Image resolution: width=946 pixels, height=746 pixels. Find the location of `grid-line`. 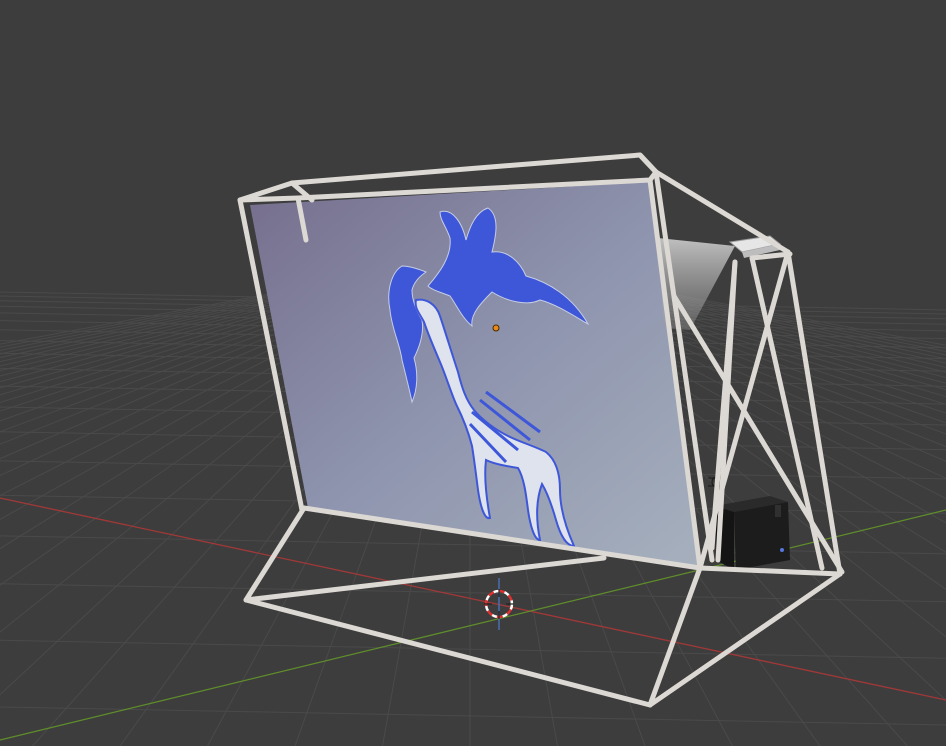

grid-line is located at coordinates (473, 649).